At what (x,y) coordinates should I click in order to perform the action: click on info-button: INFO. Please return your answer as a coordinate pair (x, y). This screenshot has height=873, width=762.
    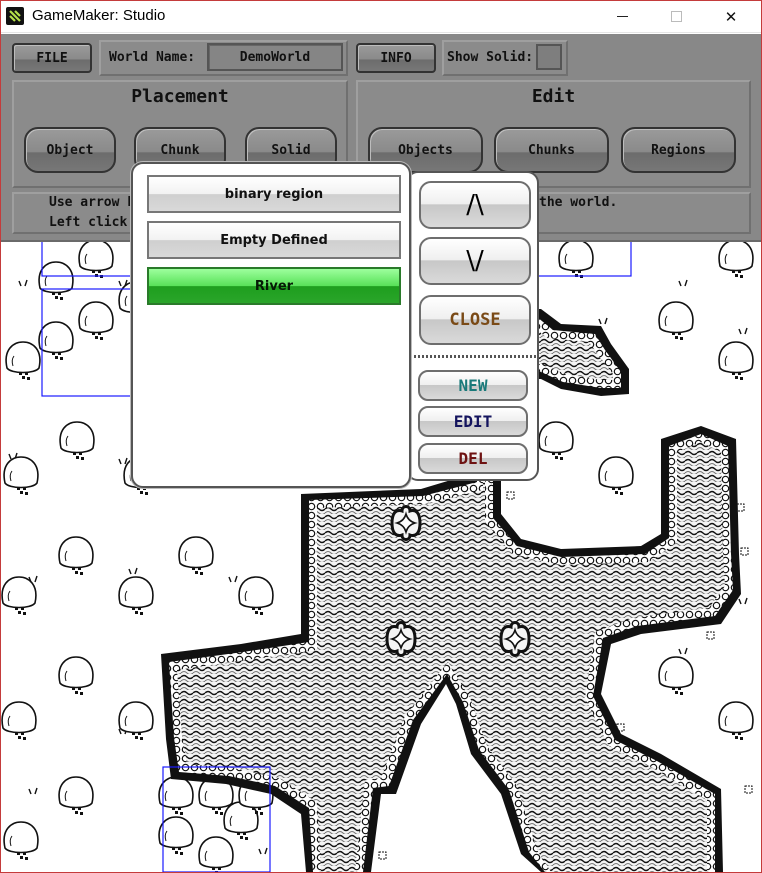
    Looking at the image, I should click on (396, 58).